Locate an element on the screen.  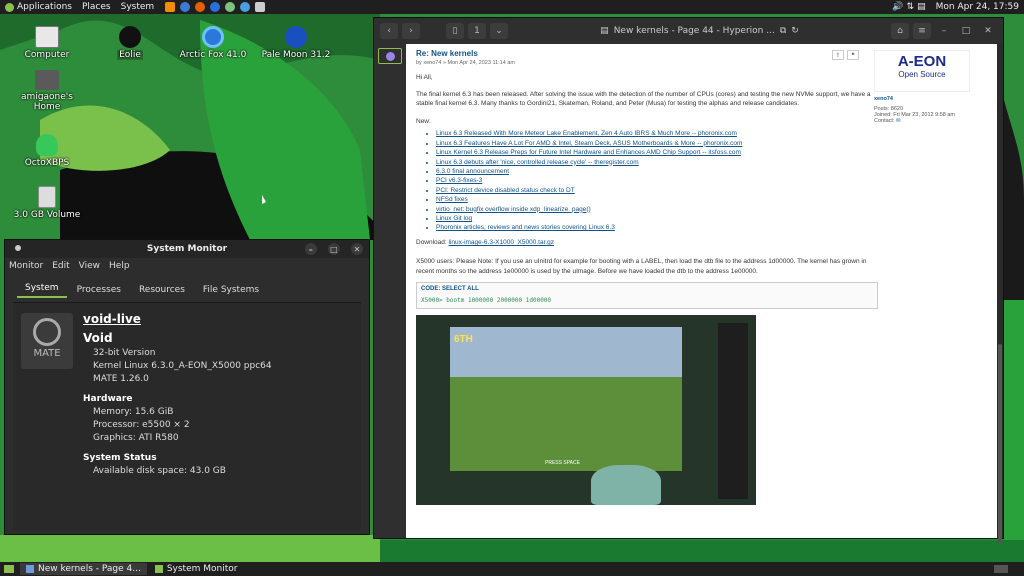
kernel-text: Kernel Linux 6.3.0_A-EON_X5000 ppc64 is located at coordinates (182, 366).